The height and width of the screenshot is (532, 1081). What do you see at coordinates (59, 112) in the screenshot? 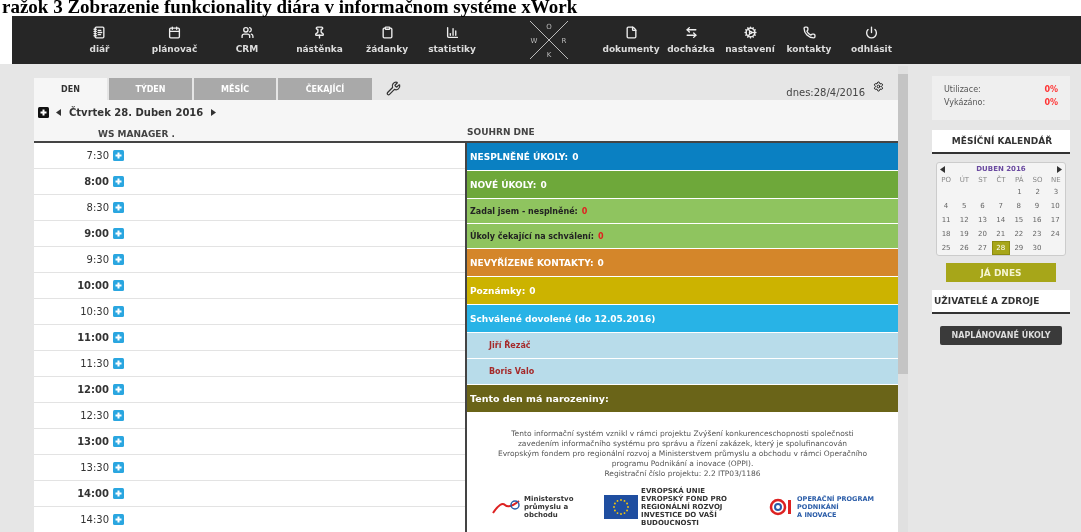
I see `previous-day-icon` at bounding box center [59, 112].